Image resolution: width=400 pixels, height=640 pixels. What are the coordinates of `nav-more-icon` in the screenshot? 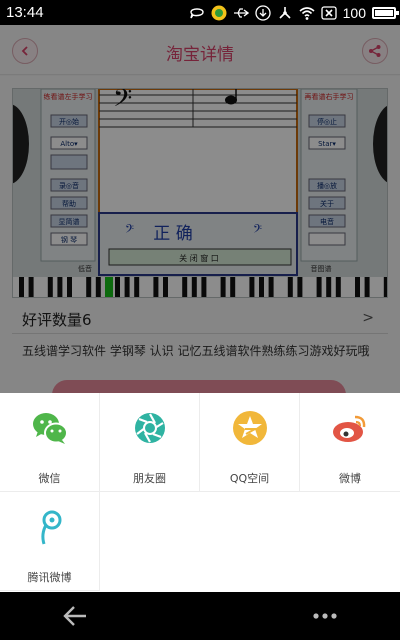 It's located at (325, 616).